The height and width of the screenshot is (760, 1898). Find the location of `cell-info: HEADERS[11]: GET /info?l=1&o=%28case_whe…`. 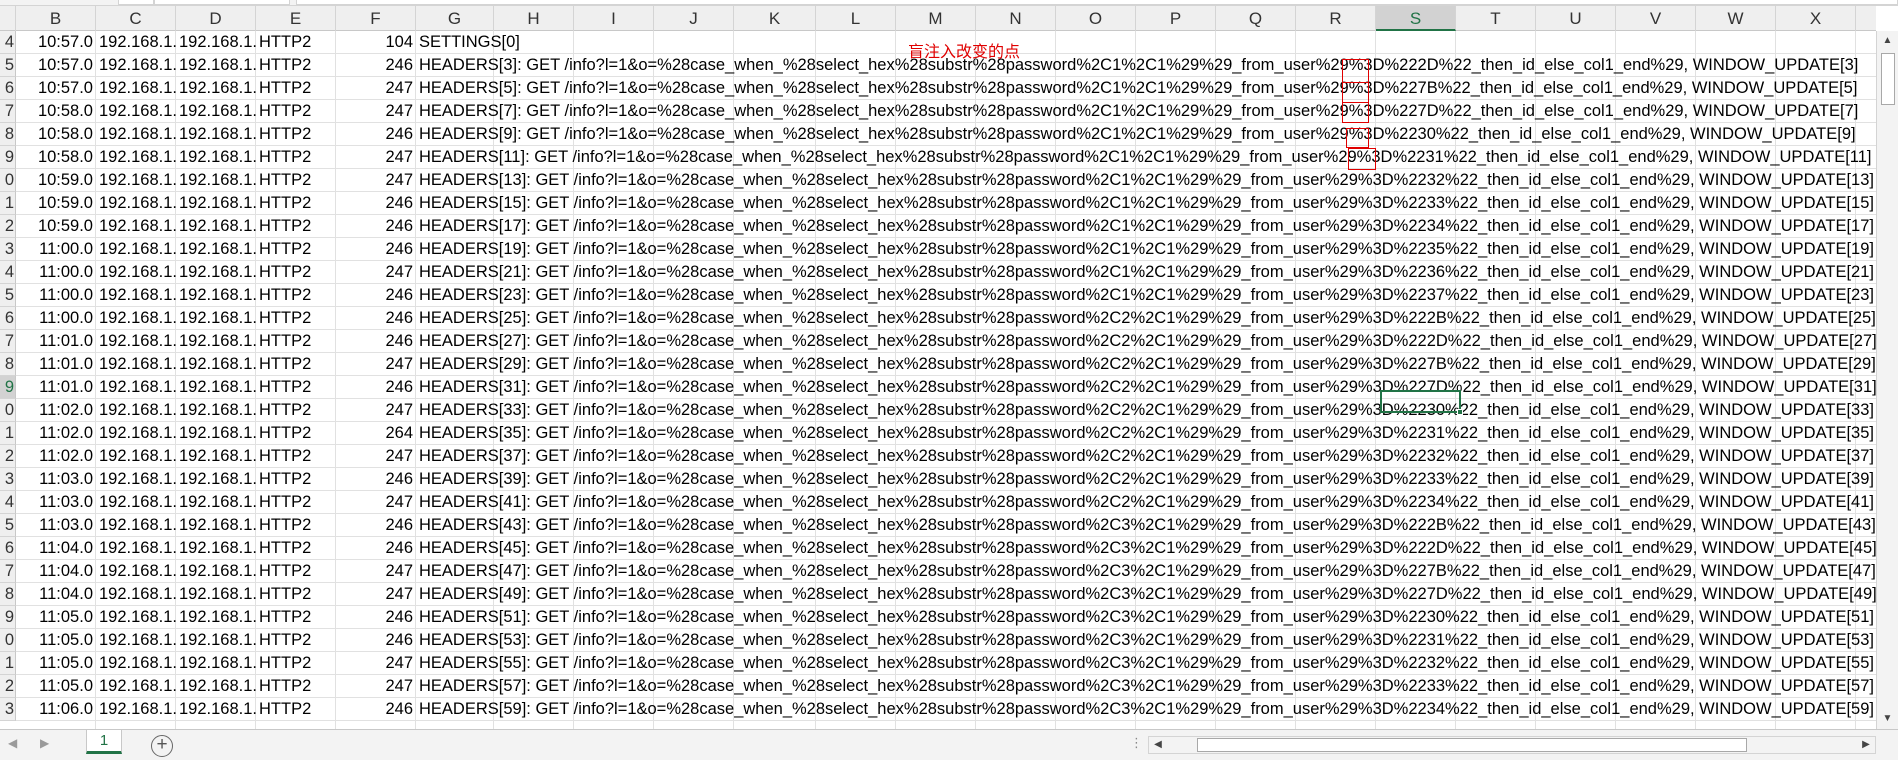

cell-info: HEADERS[11]: GET /info?l=1&o=%28case_whe… is located at coordinates (1145, 157).